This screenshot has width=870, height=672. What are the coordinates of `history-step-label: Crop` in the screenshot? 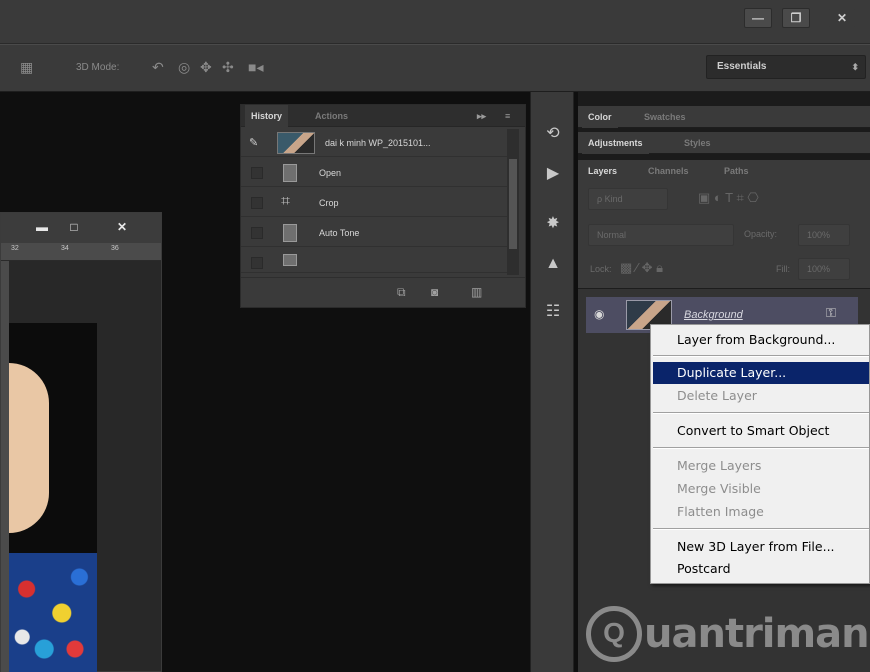 It's located at (329, 203).